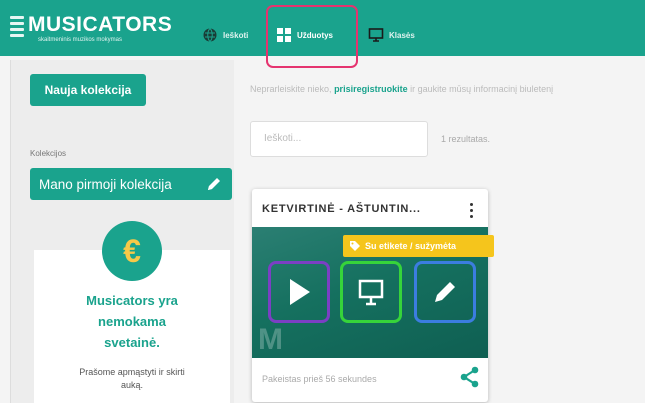 This screenshot has height=403, width=645. Describe the element at coordinates (100, 24) in the screenshot. I see `logo-title: MUSICATORS` at that location.